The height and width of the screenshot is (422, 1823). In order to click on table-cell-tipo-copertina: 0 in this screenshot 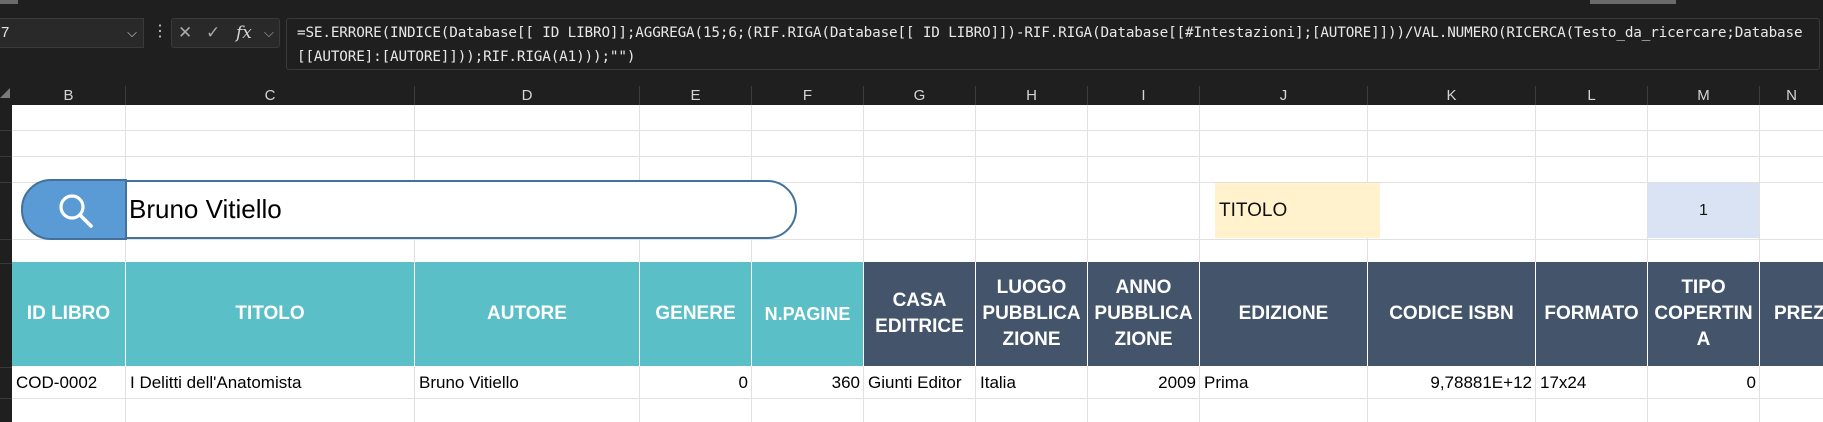, I will do `click(1704, 383)`.